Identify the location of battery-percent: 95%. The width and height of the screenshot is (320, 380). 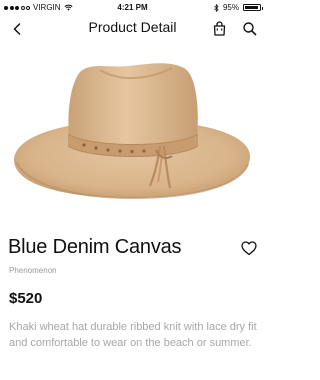
(230, 7).